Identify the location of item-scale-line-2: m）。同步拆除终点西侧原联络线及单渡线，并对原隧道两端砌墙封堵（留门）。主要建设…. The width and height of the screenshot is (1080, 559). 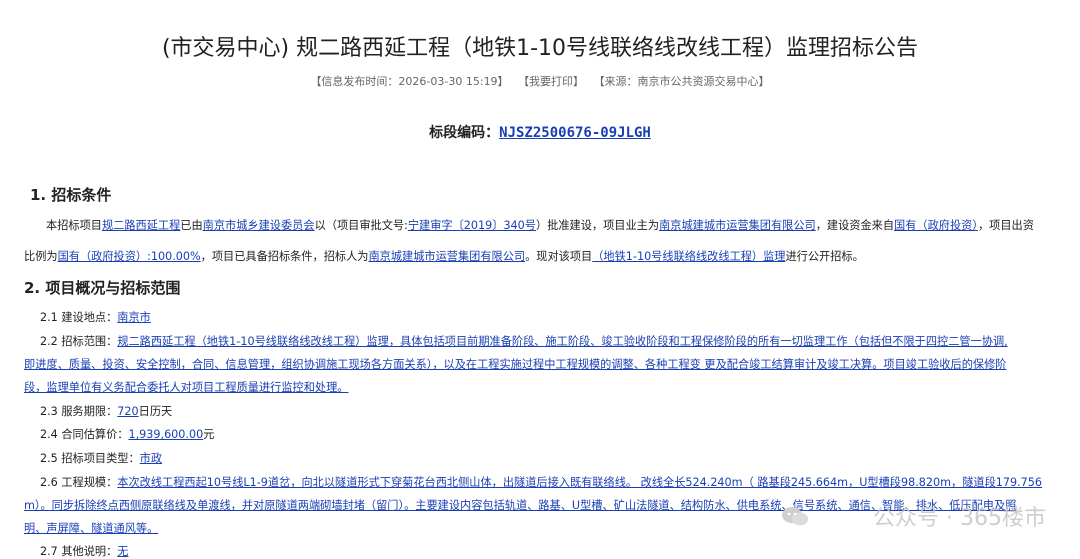
(520, 505).